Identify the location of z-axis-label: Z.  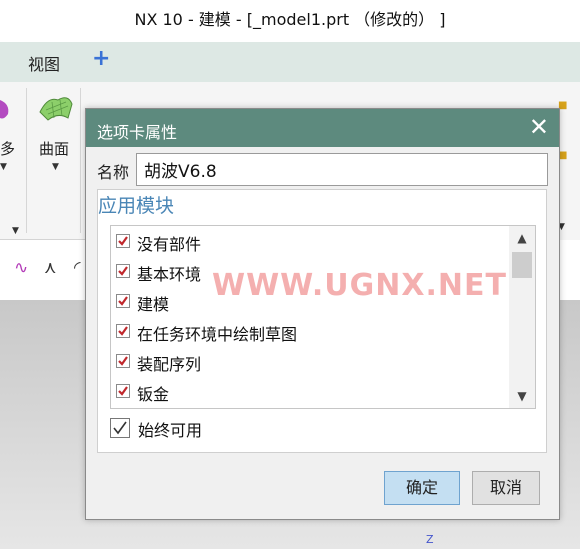
(430, 539).